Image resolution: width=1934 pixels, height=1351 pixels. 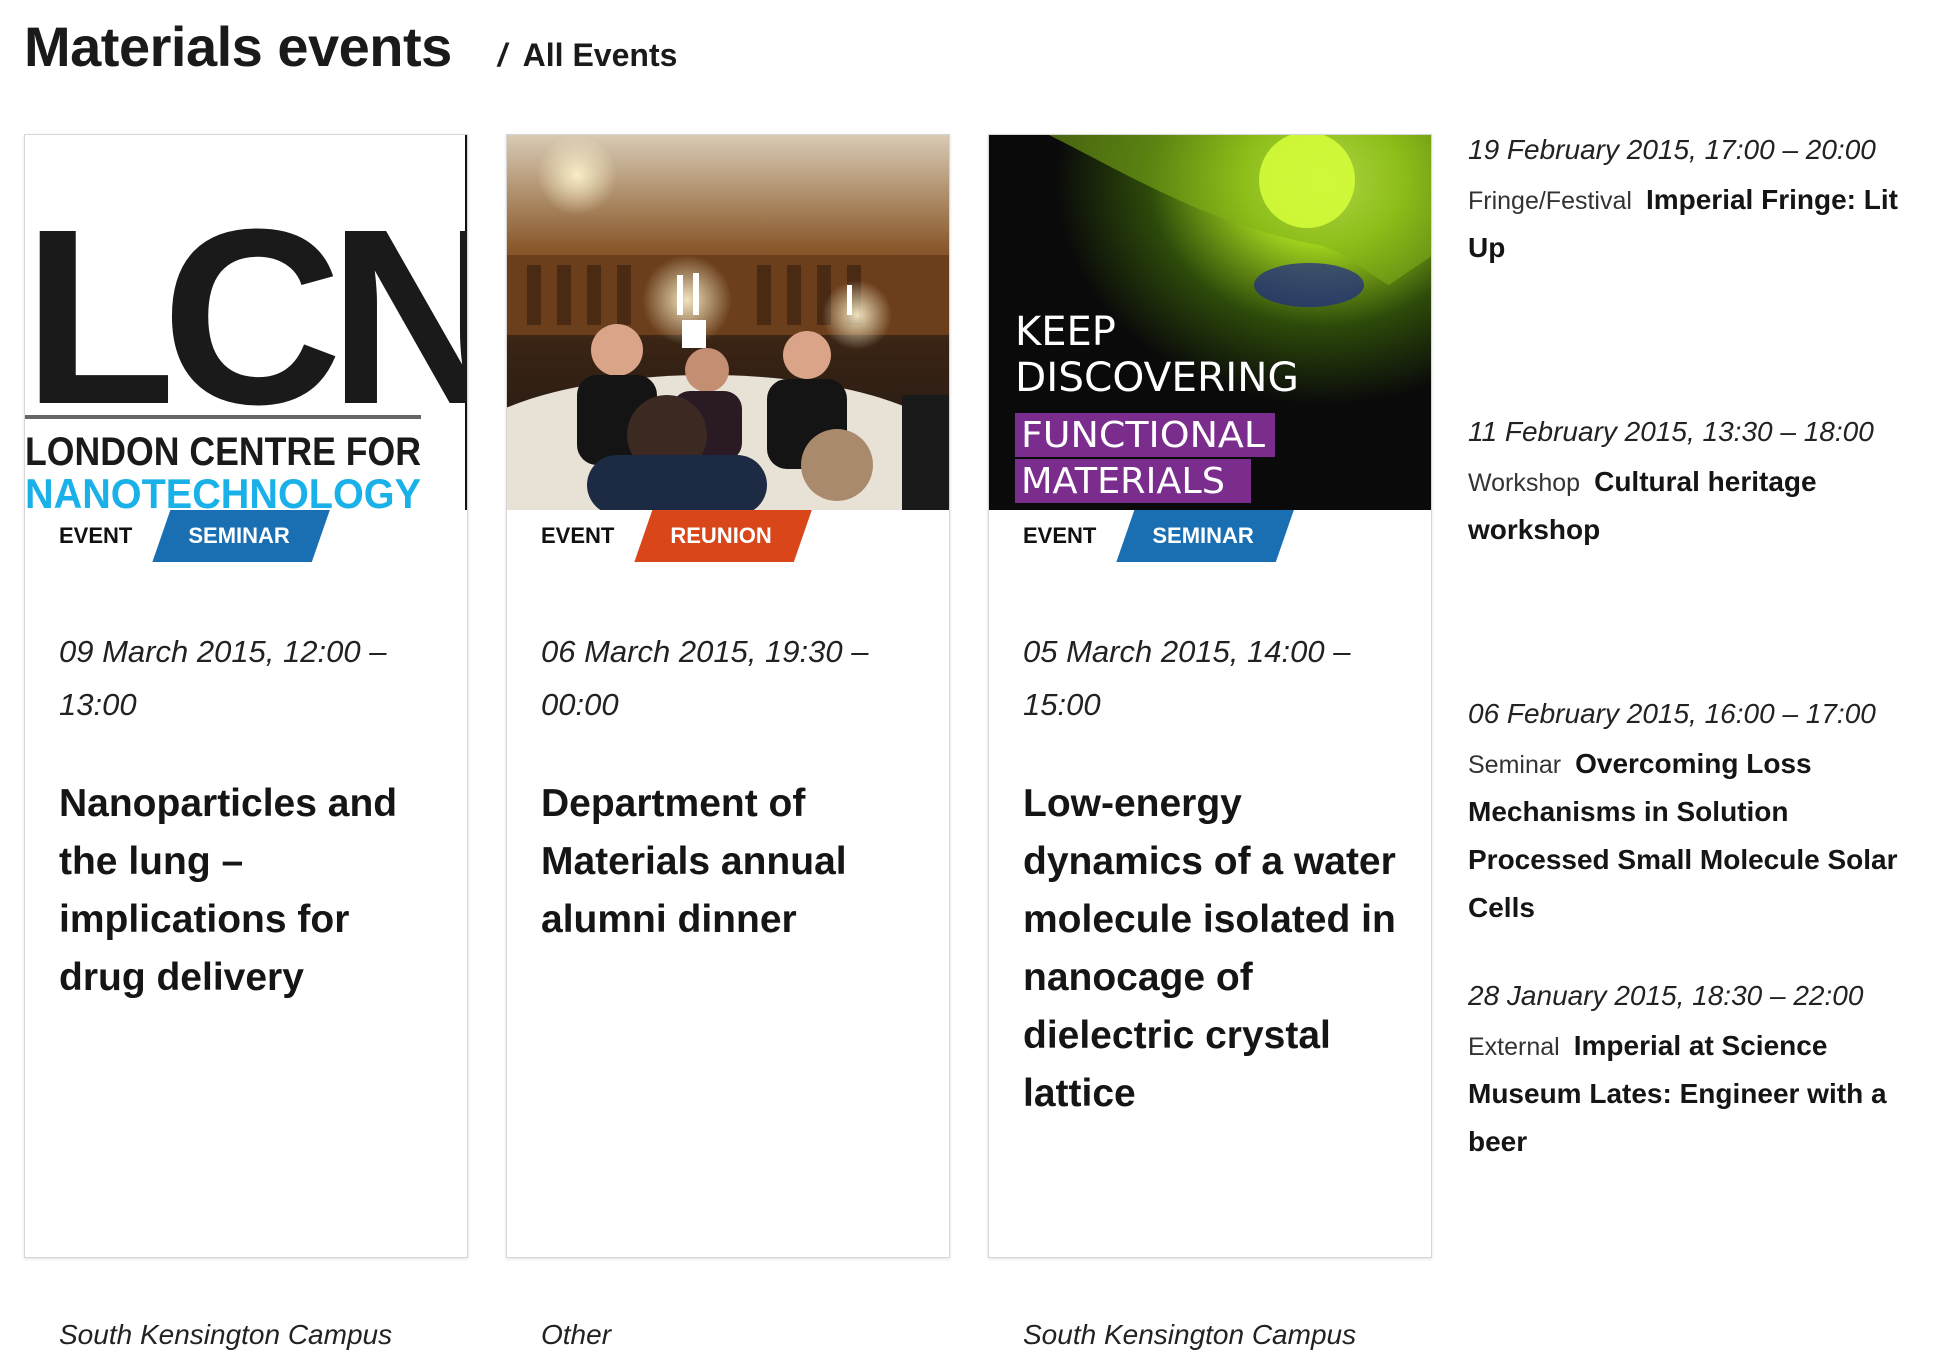 What do you see at coordinates (1550, 201) in the screenshot?
I see `side-event-category: Fringe/Festival` at bounding box center [1550, 201].